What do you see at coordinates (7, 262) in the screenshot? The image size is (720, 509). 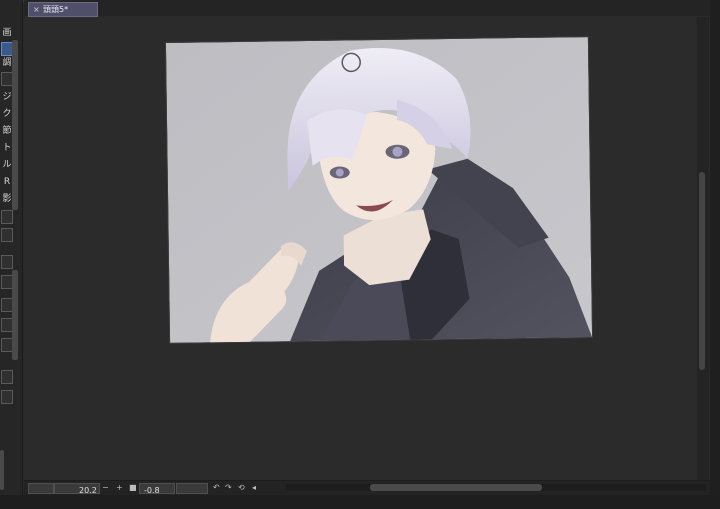 I see `lock-icon` at bounding box center [7, 262].